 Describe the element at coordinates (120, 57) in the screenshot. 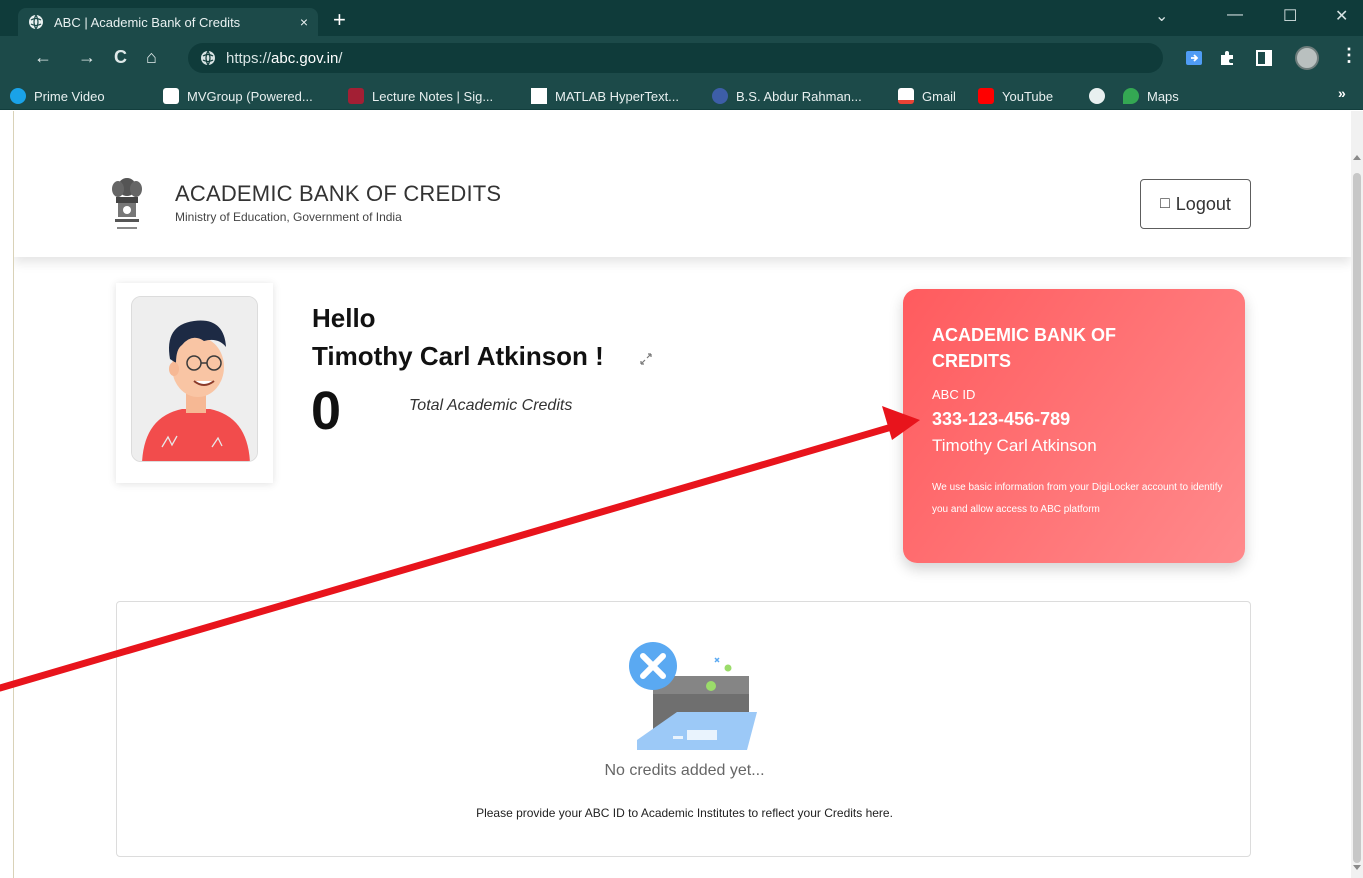

I see `reload-icon: C` at that location.